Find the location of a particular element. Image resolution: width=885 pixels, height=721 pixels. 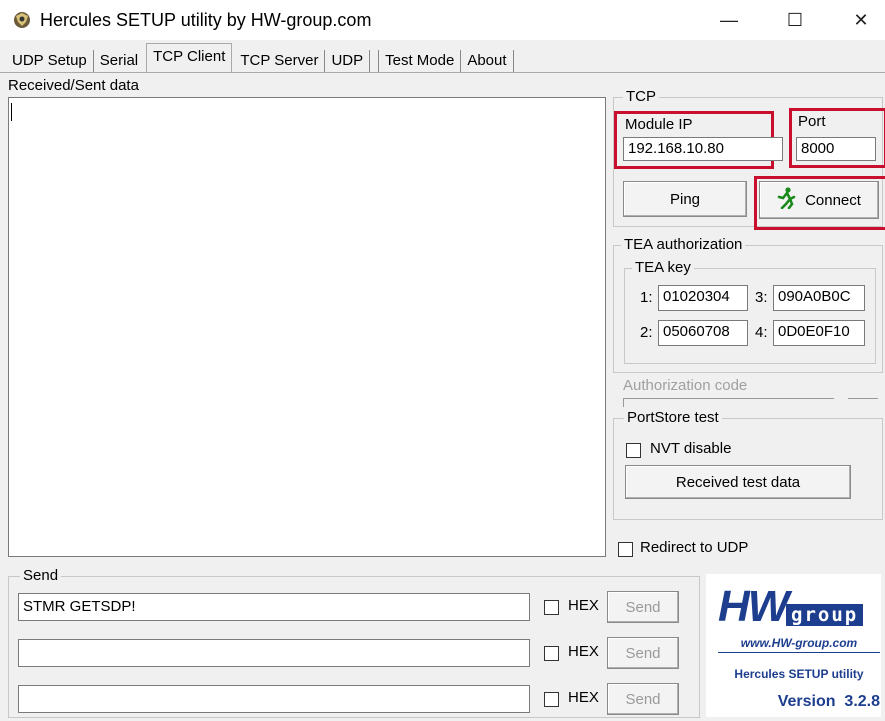

send-group-label: Send is located at coordinates (41, 576).